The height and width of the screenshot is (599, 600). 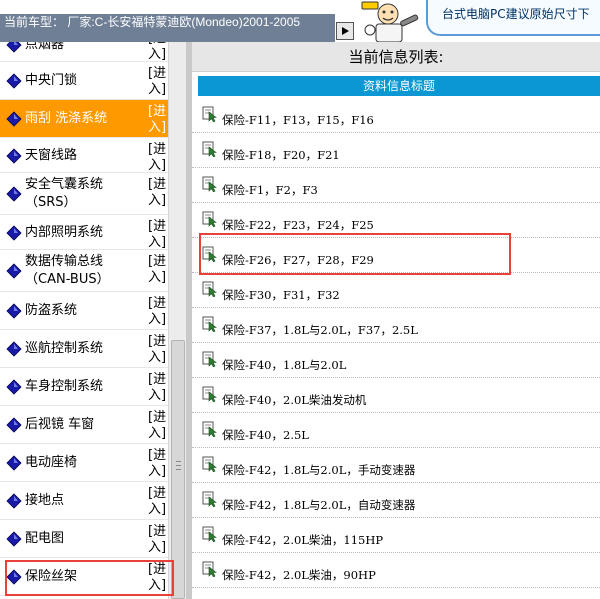 What do you see at coordinates (178, 465) in the screenshot?
I see `scrollbar-grip-icon` at bounding box center [178, 465].